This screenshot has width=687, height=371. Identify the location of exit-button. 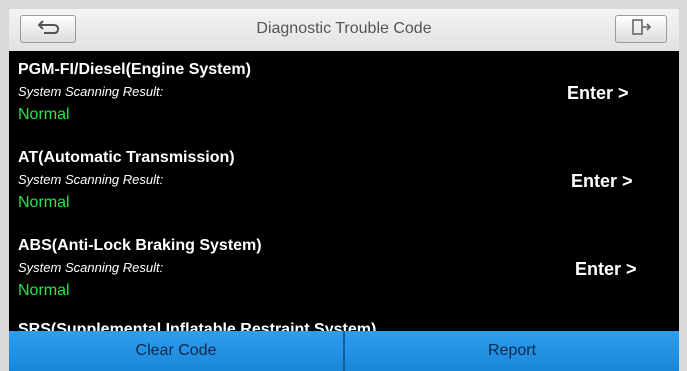
(641, 29).